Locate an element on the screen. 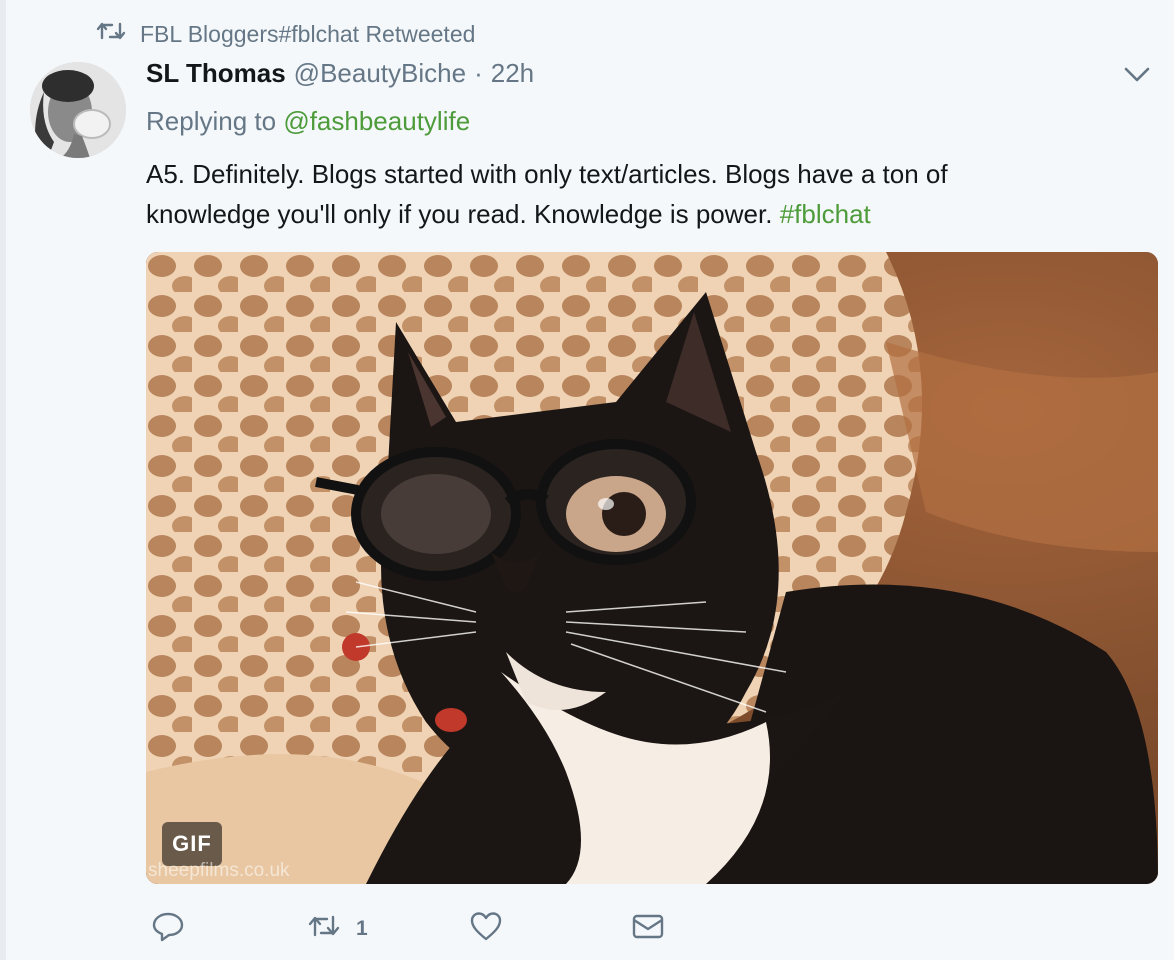 The image size is (1174, 960). tweet-header: SL Thomas @BeautyBiche · 22h is located at coordinates (340, 76).